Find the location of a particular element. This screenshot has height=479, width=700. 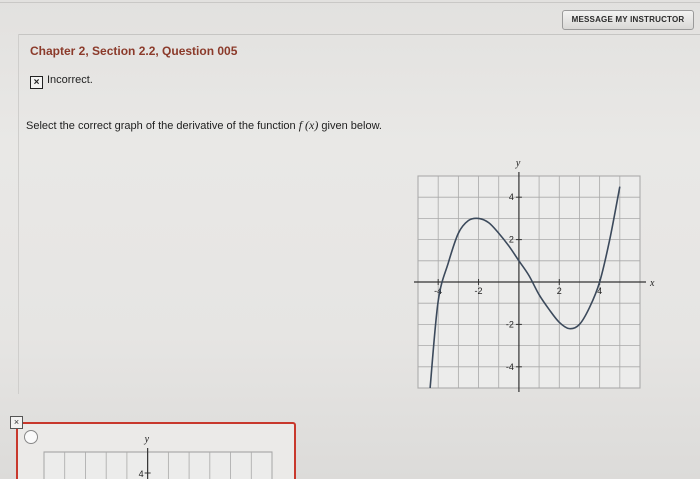

answer-status: × Incorrect. is located at coordinates (61, 81).